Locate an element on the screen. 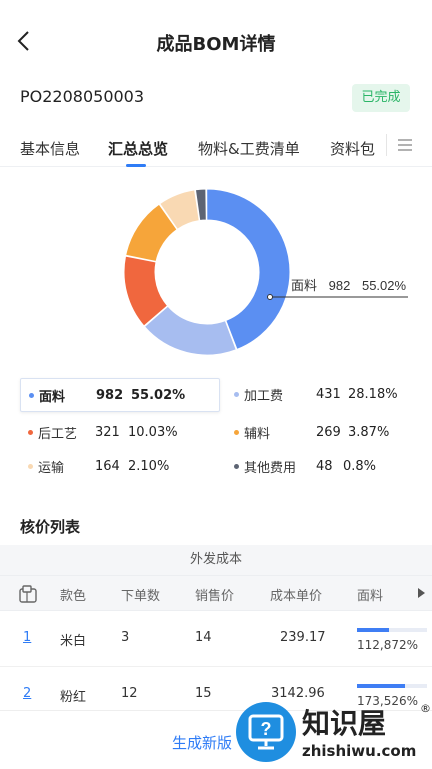 This screenshot has width=432, height=769. order-number: PO2208050003 is located at coordinates (82, 96).